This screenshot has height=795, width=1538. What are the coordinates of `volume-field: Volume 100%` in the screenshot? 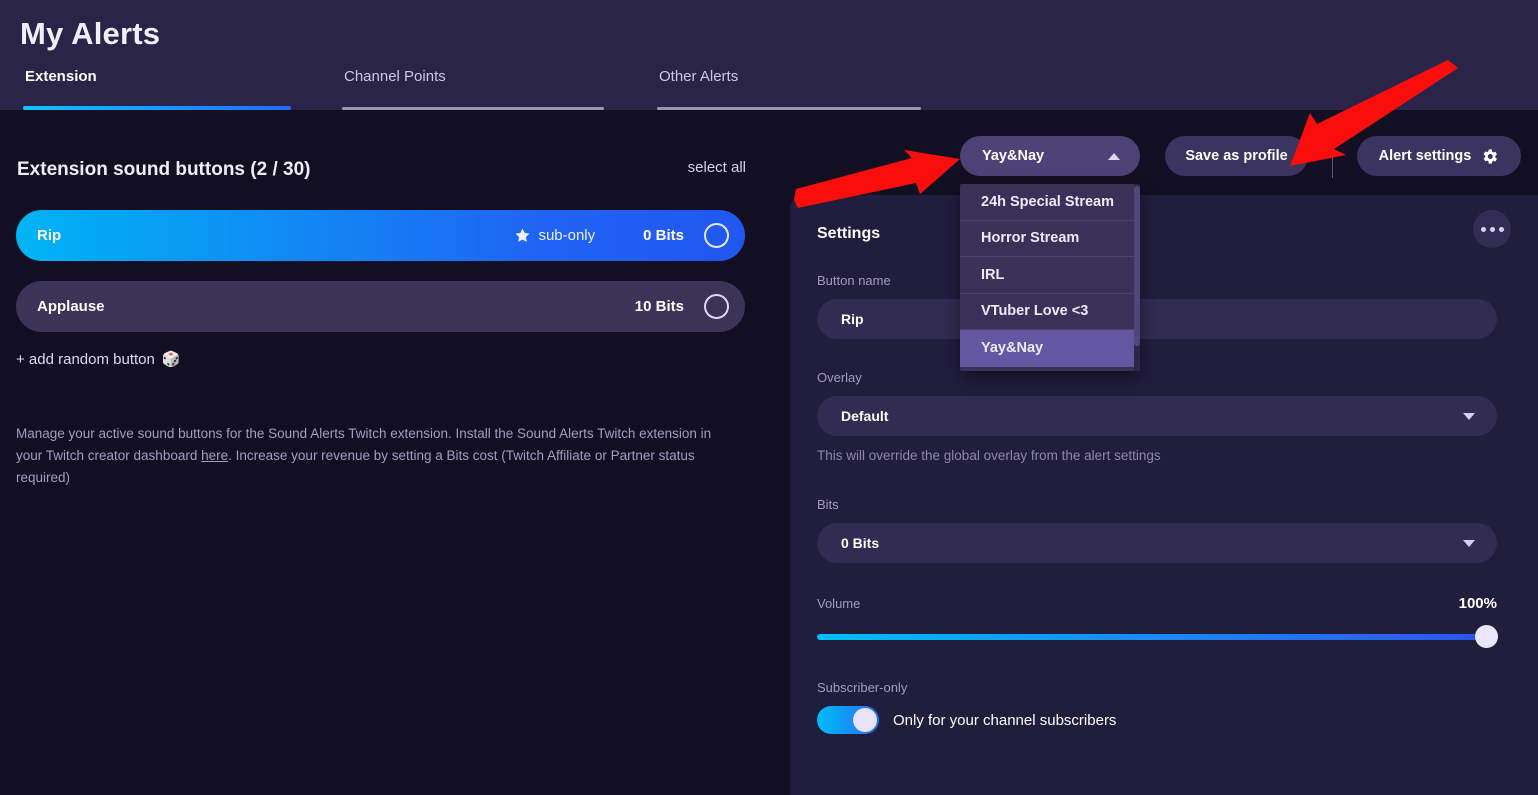 It's located at (1157, 621).